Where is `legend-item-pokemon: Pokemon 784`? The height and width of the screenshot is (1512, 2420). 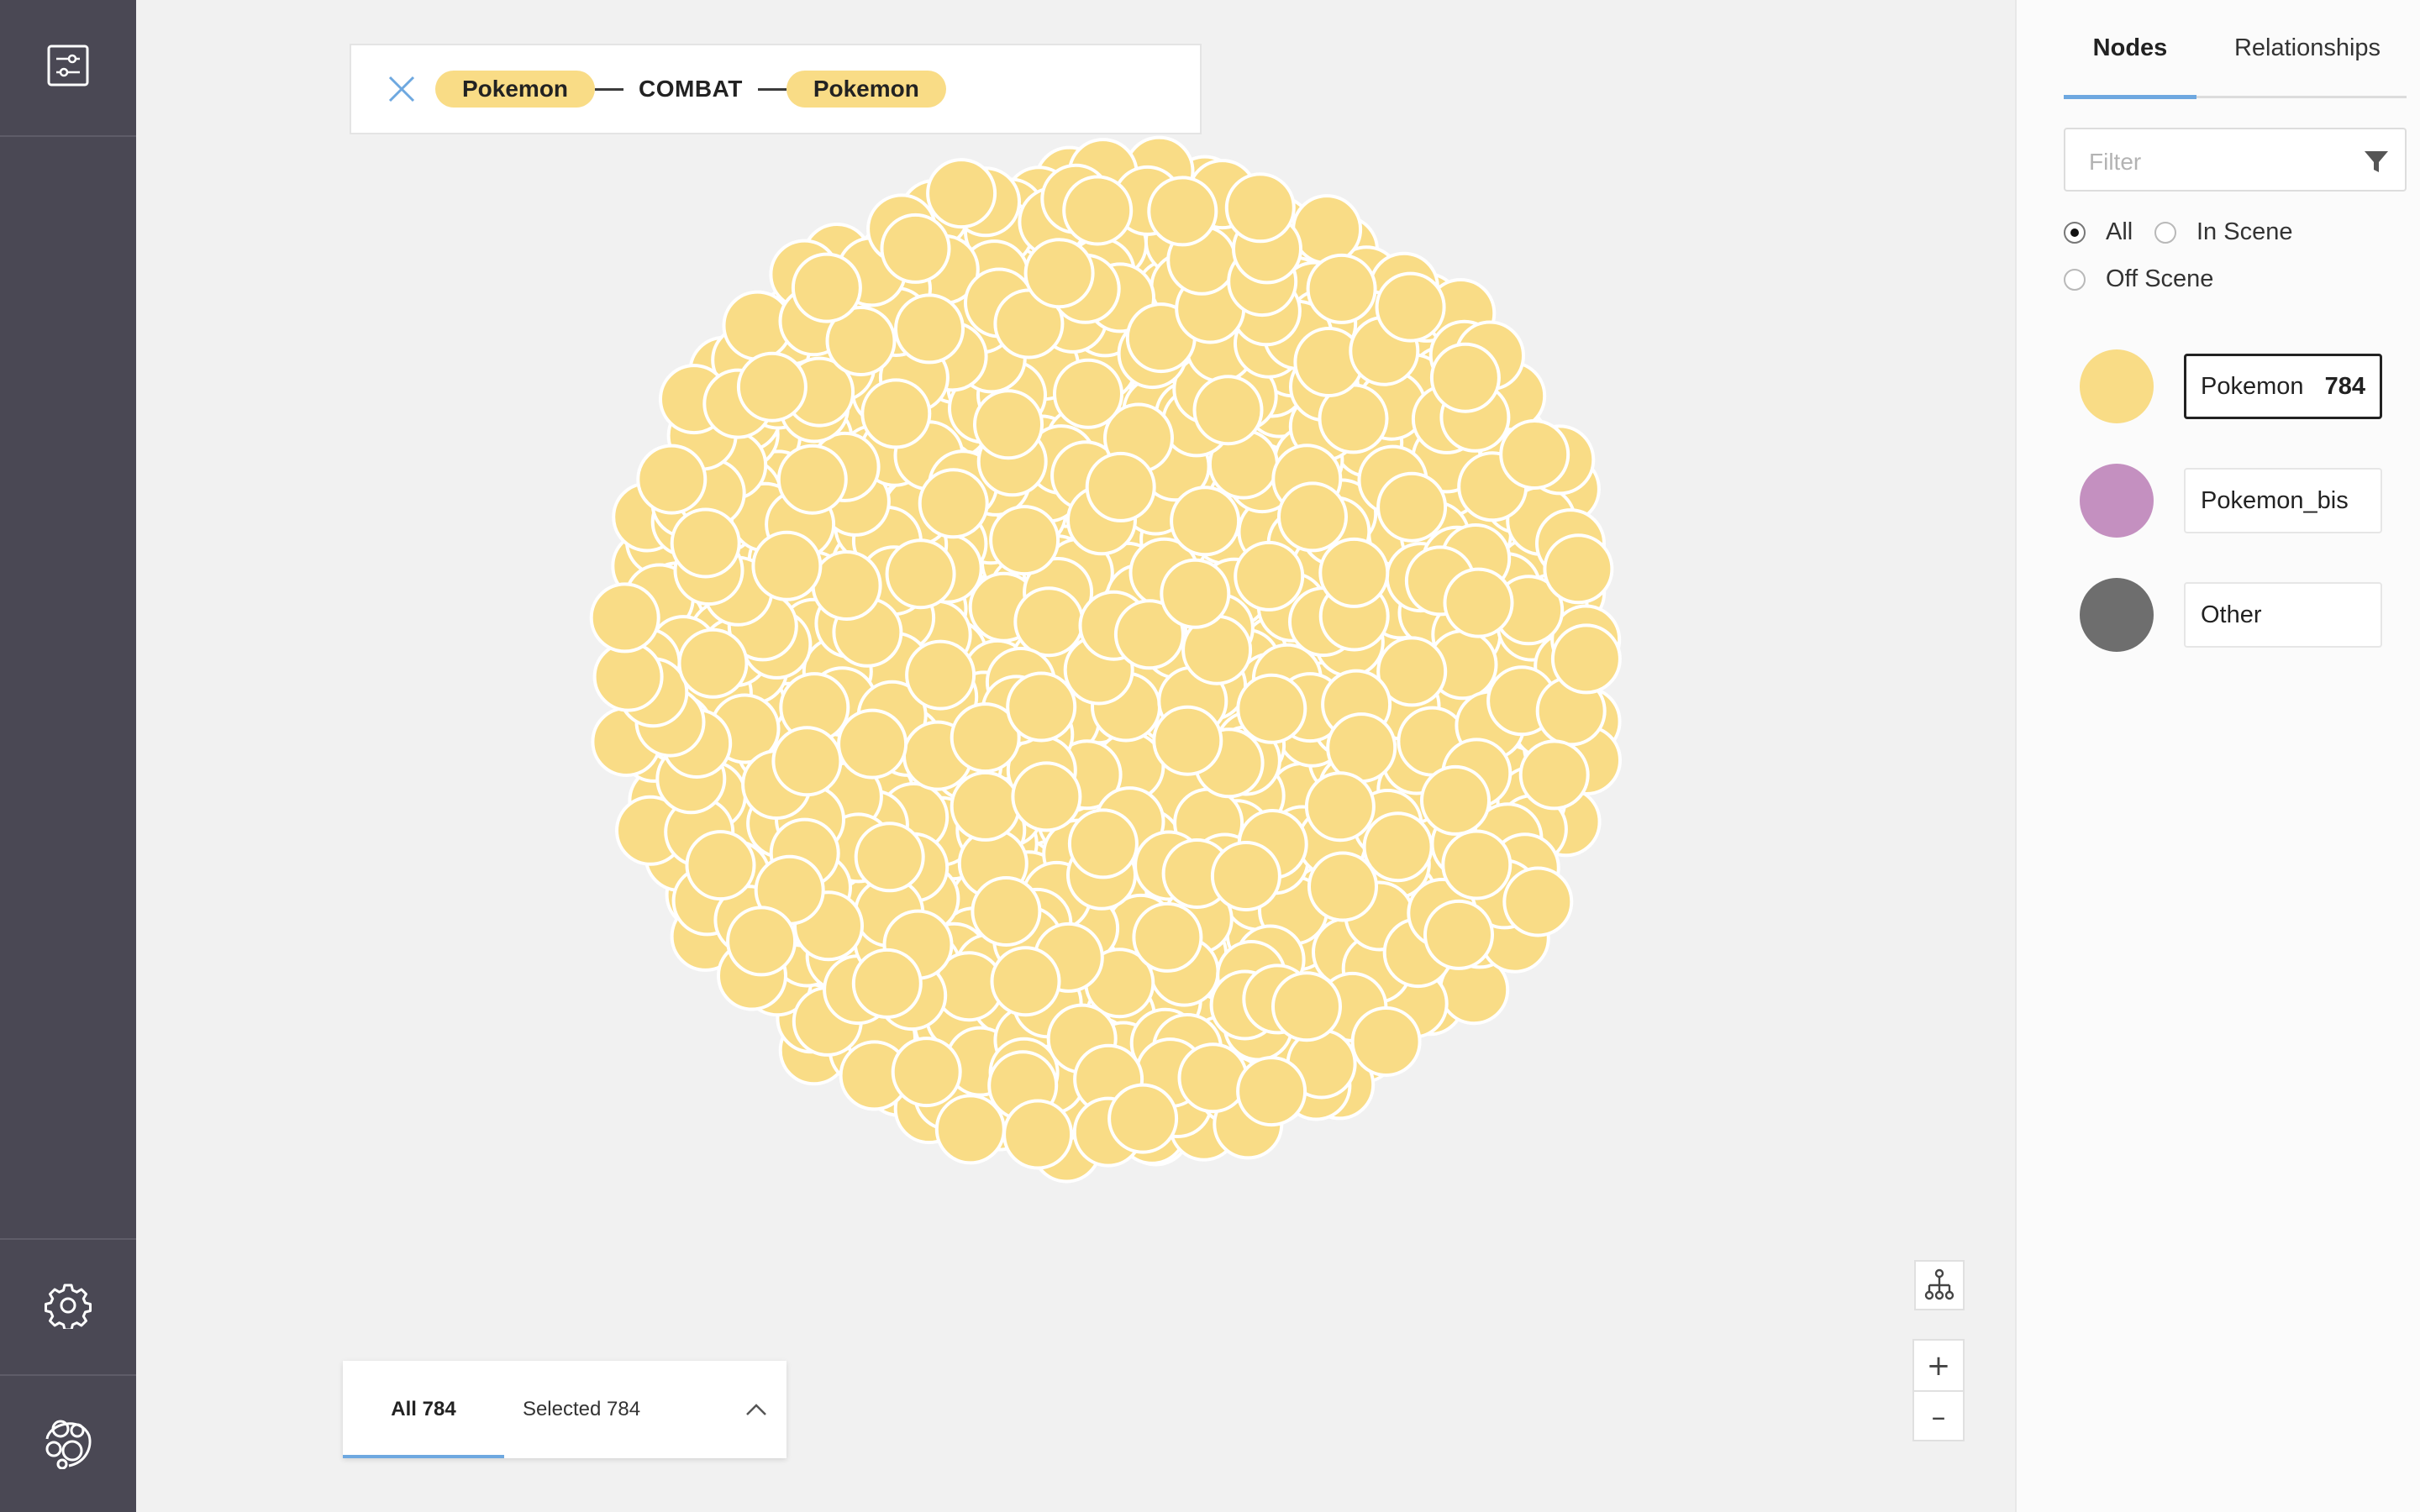 legend-item-pokemon: Pokemon 784 is located at coordinates (2283, 386).